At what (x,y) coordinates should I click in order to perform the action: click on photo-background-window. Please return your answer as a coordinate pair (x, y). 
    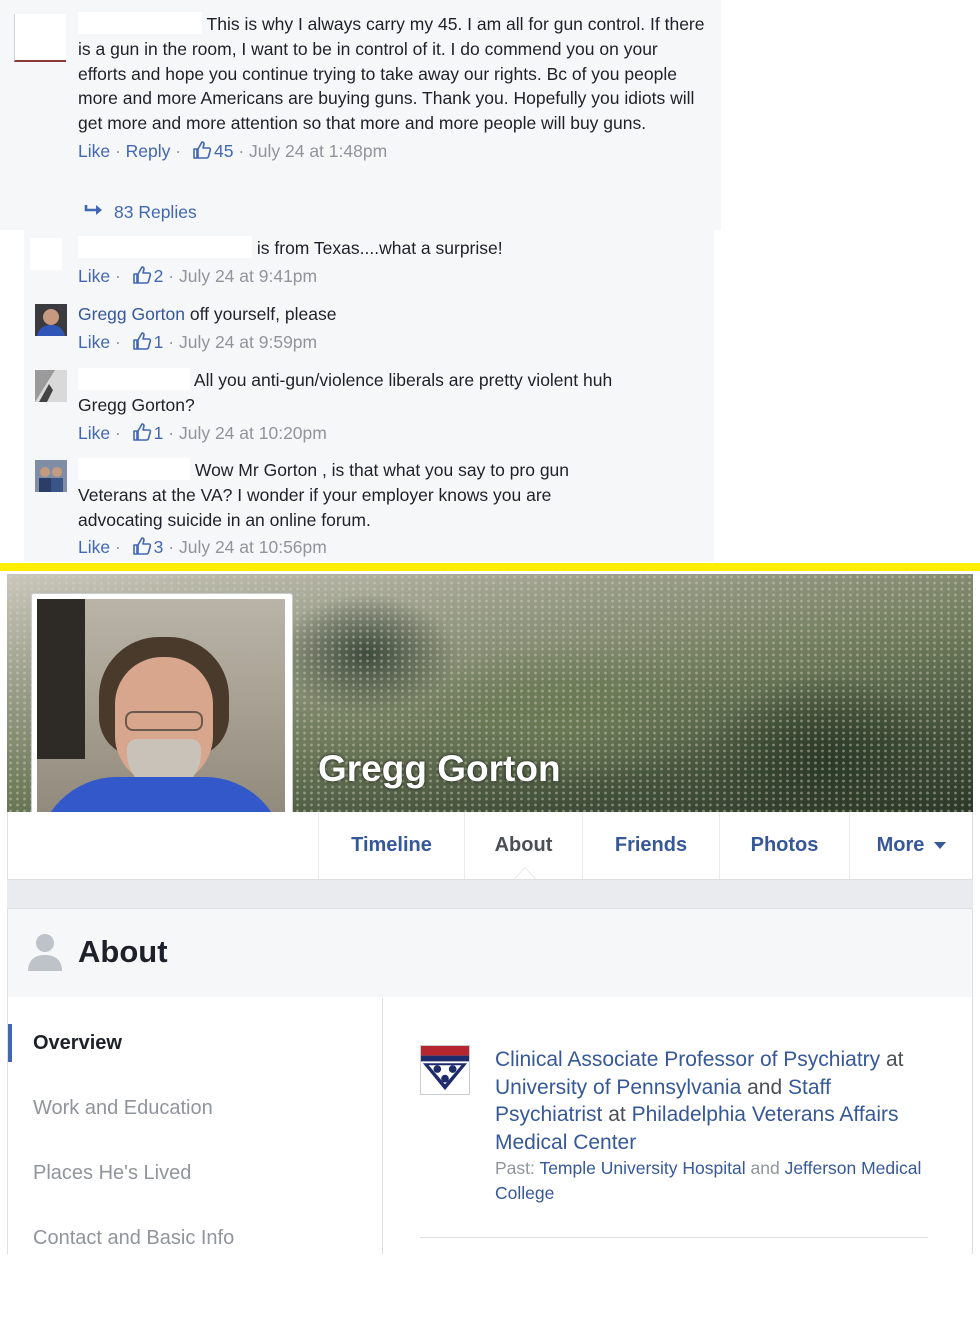
    Looking at the image, I should click on (61, 679).